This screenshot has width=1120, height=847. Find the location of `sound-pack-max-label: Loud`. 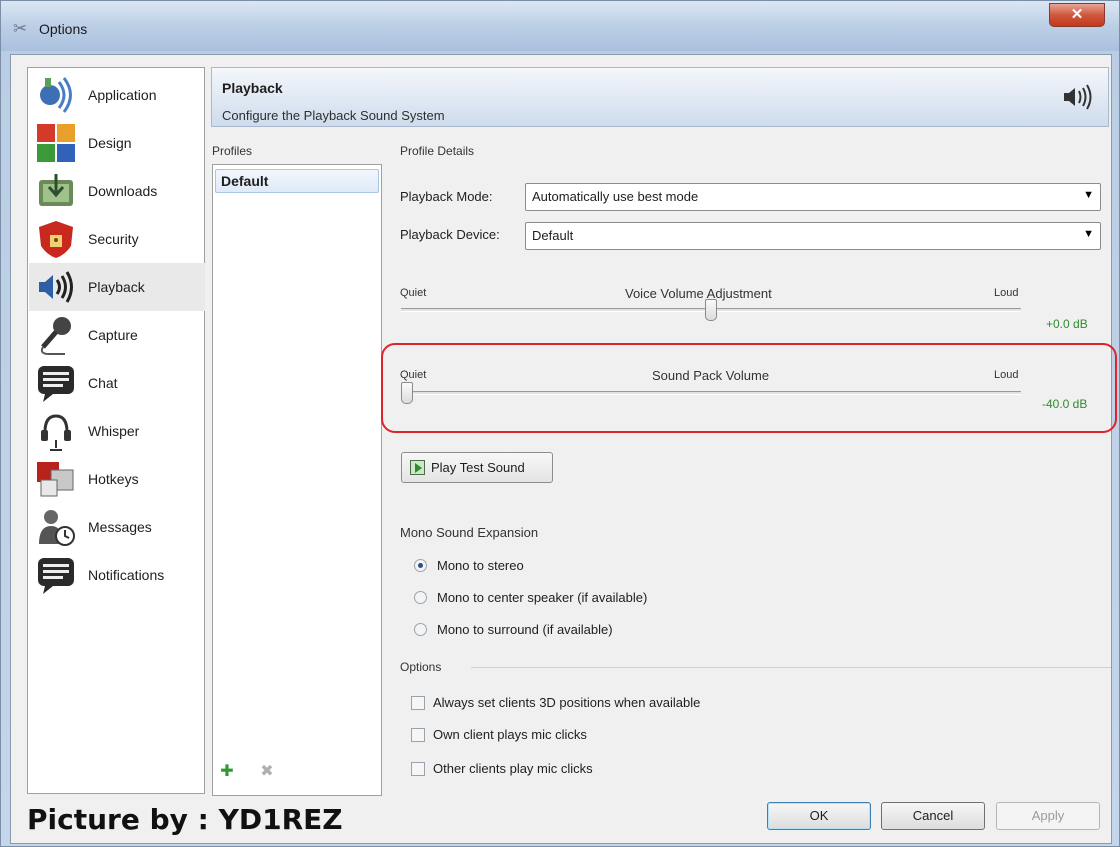

sound-pack-max-label: Loud is located at coordinates (1006, 375).